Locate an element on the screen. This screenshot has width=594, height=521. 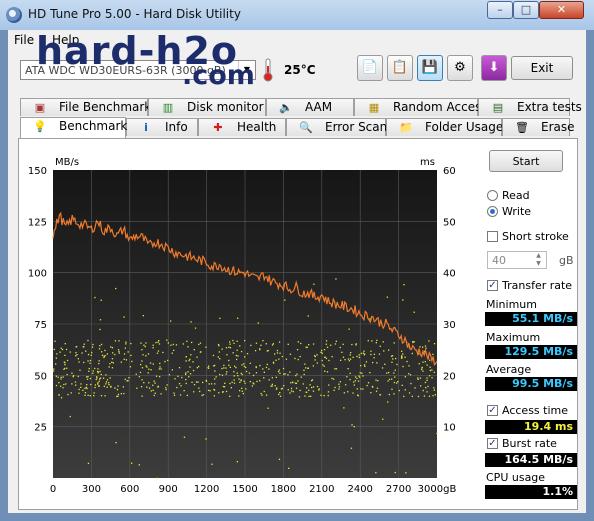
options-icon: ⚙ is located at coordinates (460, 67).